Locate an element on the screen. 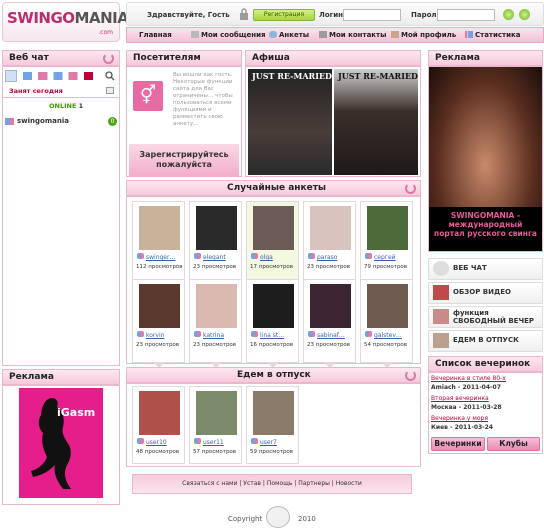 The image size is (544, 530). profile-card: sabinaf… 23 просмотров is located at coordinates (329, 323).